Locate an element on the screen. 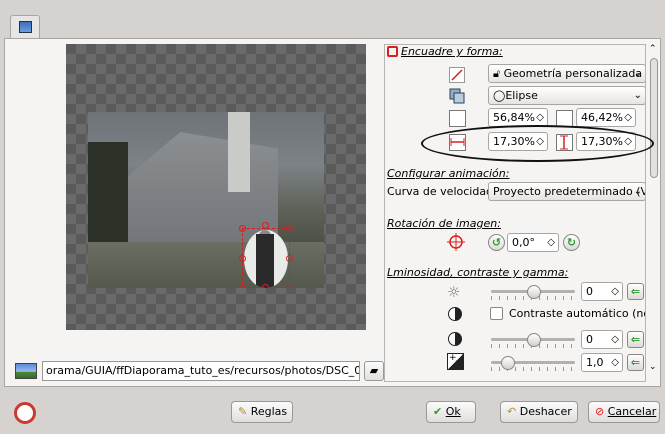 The height and width of the screenshot is (434, 665). annotation-ellipse is located at coordinates (537, 143).